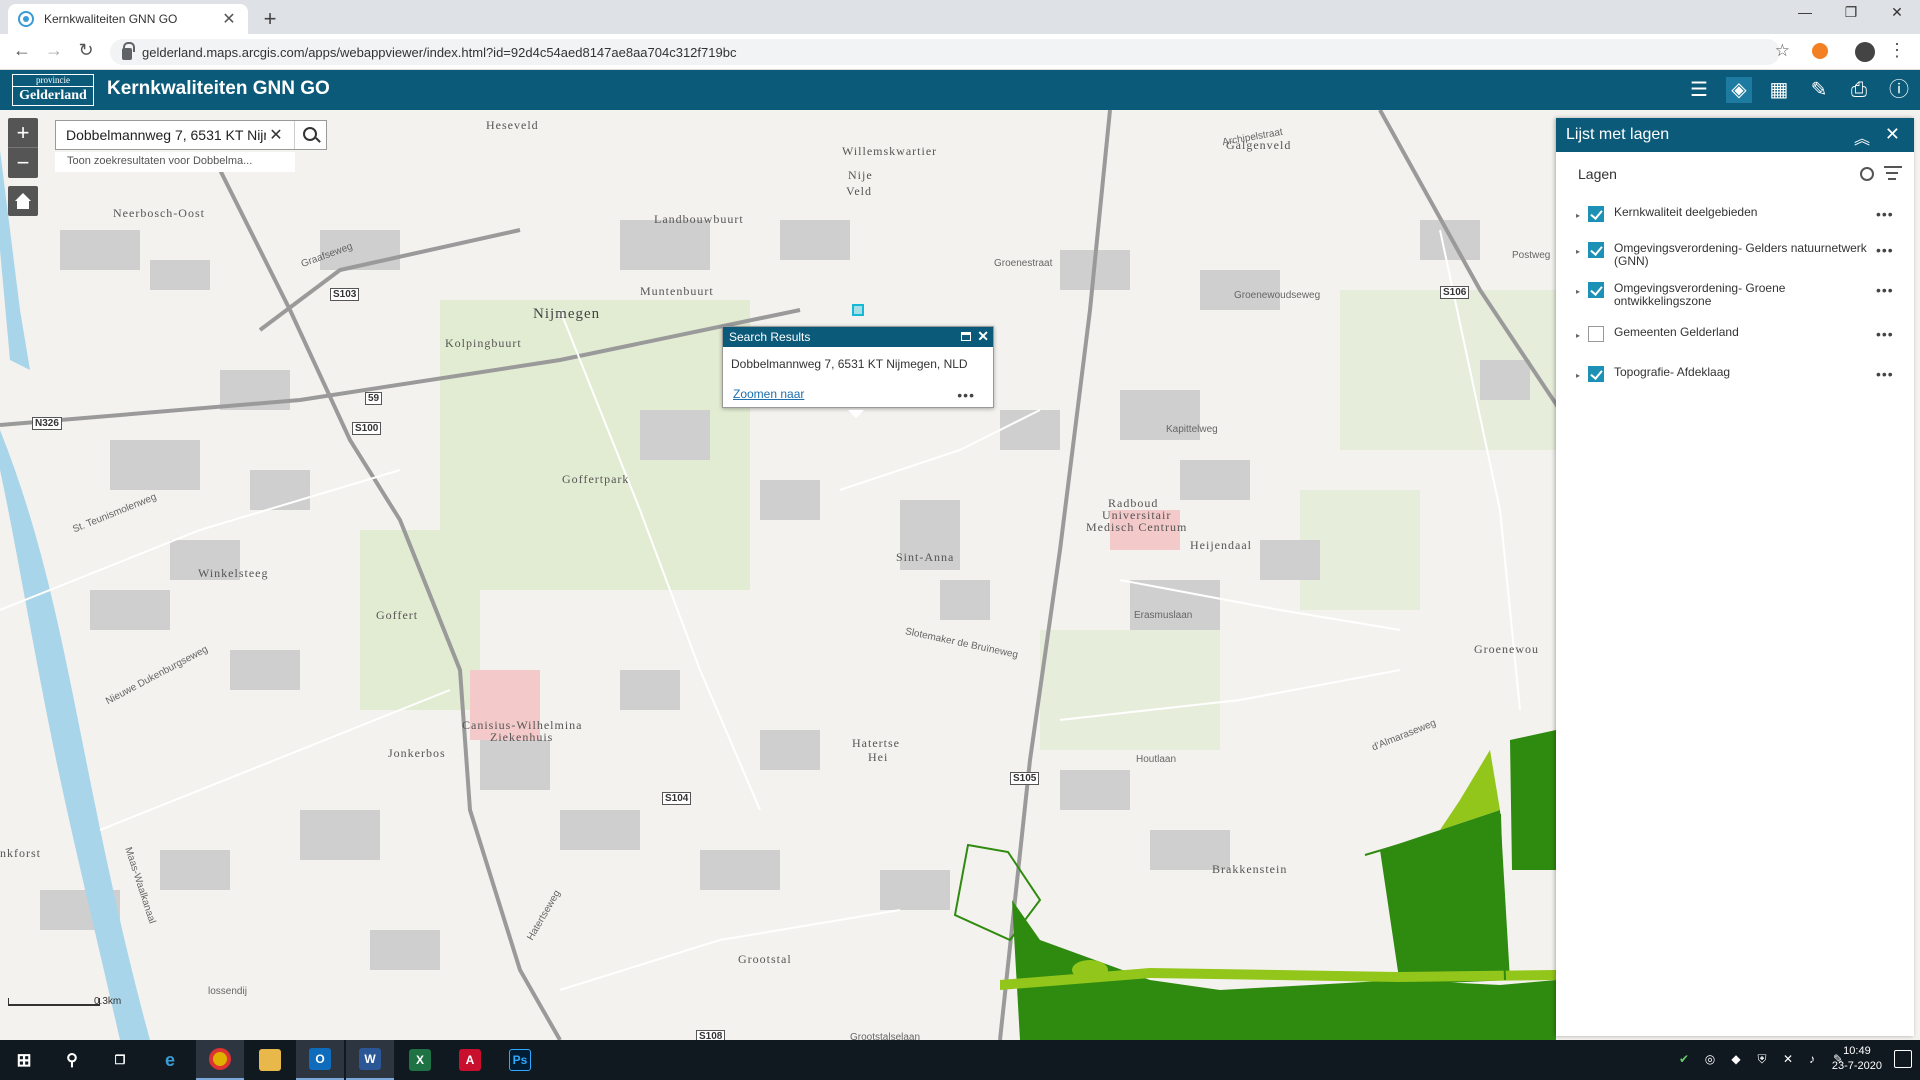 This screenshot has height=1080, width=1920. I want to click on search-button, so click(310, 135).